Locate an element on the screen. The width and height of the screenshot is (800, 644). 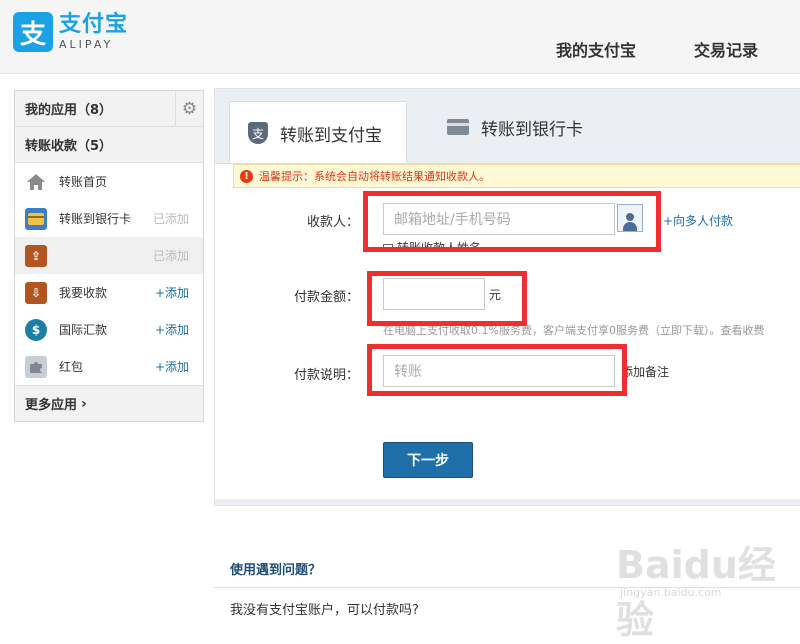
sidebar-item-label: 我要收款 is located at coordinates (83, 293).